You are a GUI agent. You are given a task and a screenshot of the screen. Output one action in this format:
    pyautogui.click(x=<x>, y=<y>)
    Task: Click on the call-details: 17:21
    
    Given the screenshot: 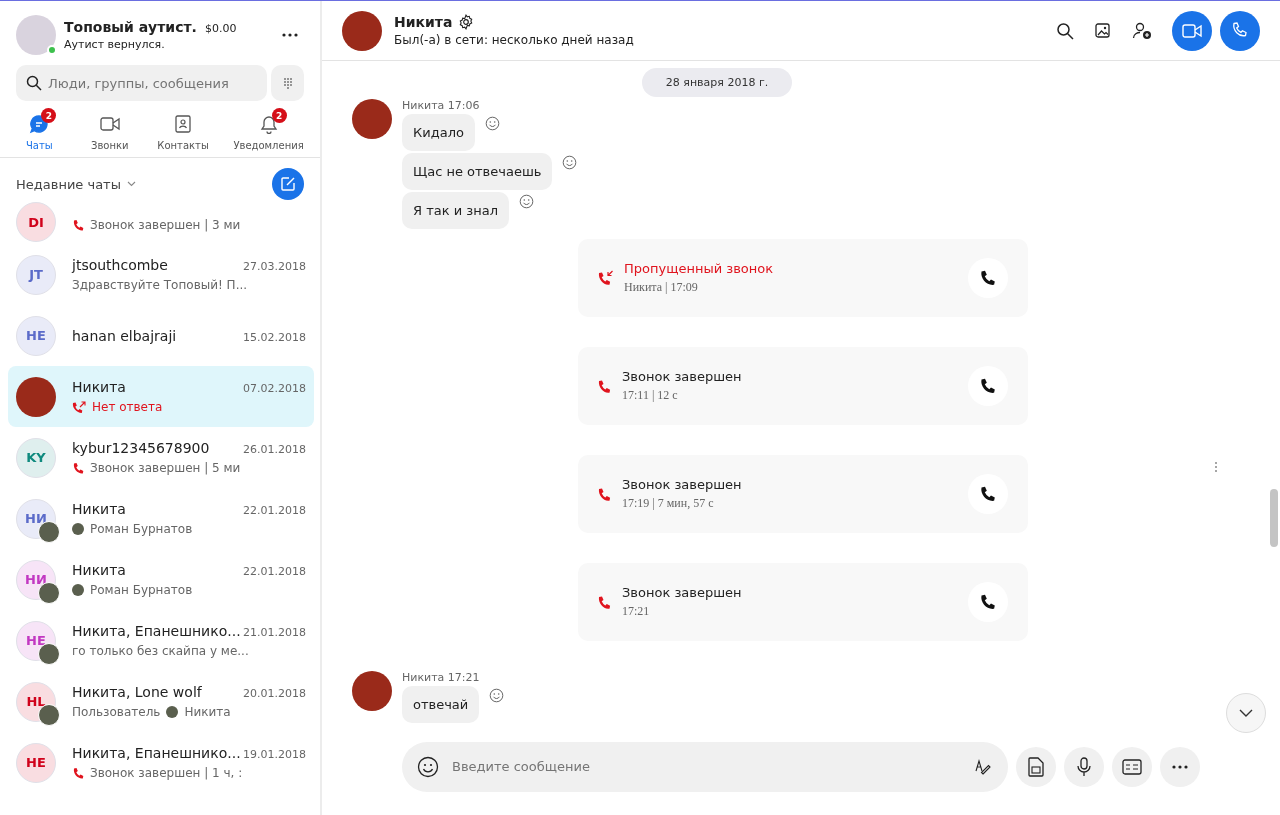 What is the action you would take?
    pyautogui.click(x=636, y=611)
    